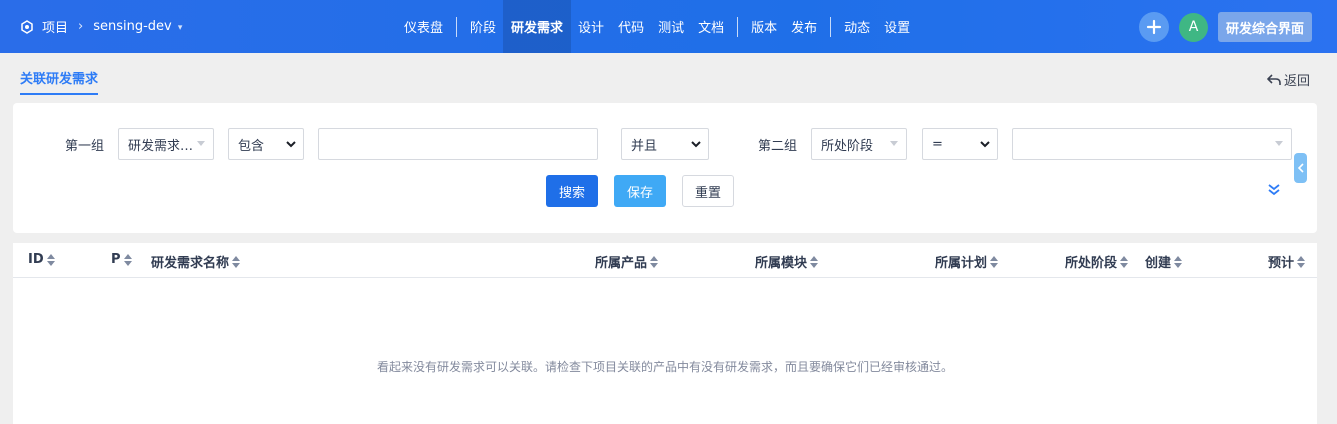  I want to click on project-name: sensing-dev, so click(132, 26).